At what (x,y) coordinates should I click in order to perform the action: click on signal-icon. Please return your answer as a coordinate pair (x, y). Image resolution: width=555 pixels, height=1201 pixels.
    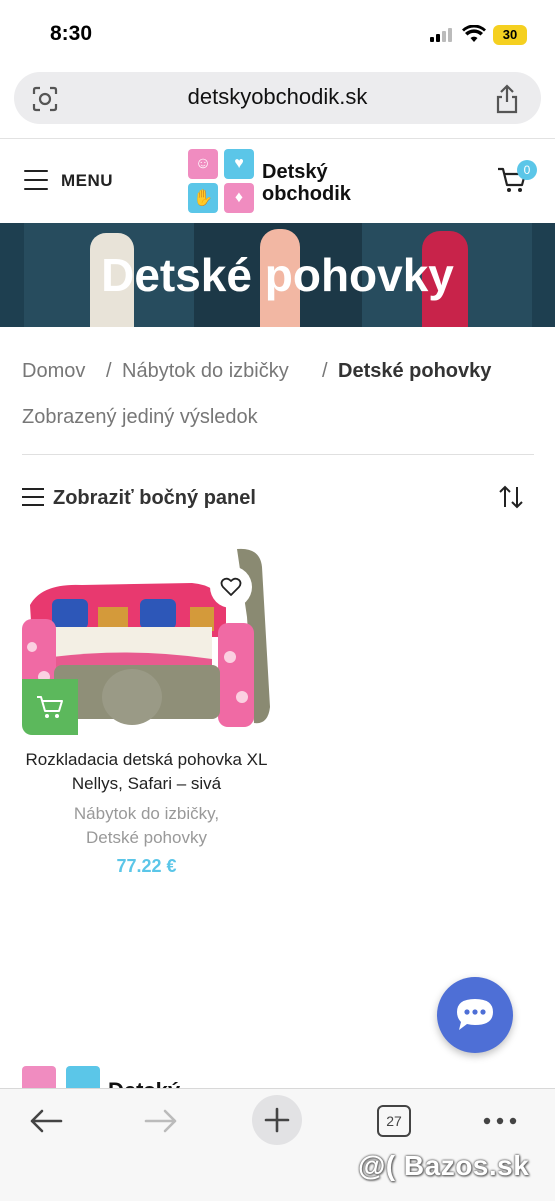
    Looking at the image, I should click on (441, 35).